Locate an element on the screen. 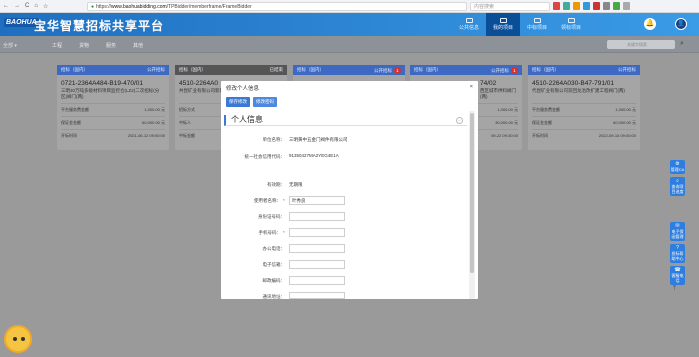  email-input is located at coordinates (317, 264).